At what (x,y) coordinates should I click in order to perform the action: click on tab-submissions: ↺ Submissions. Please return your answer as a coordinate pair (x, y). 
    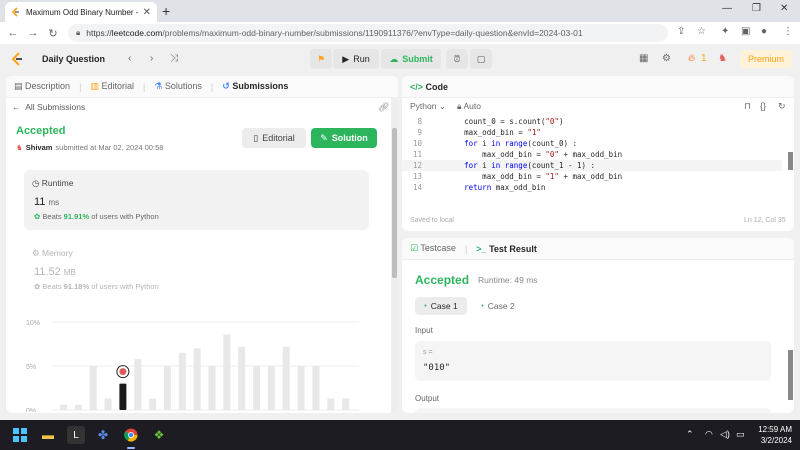
    Looking at the image, I should click on (255, 86).